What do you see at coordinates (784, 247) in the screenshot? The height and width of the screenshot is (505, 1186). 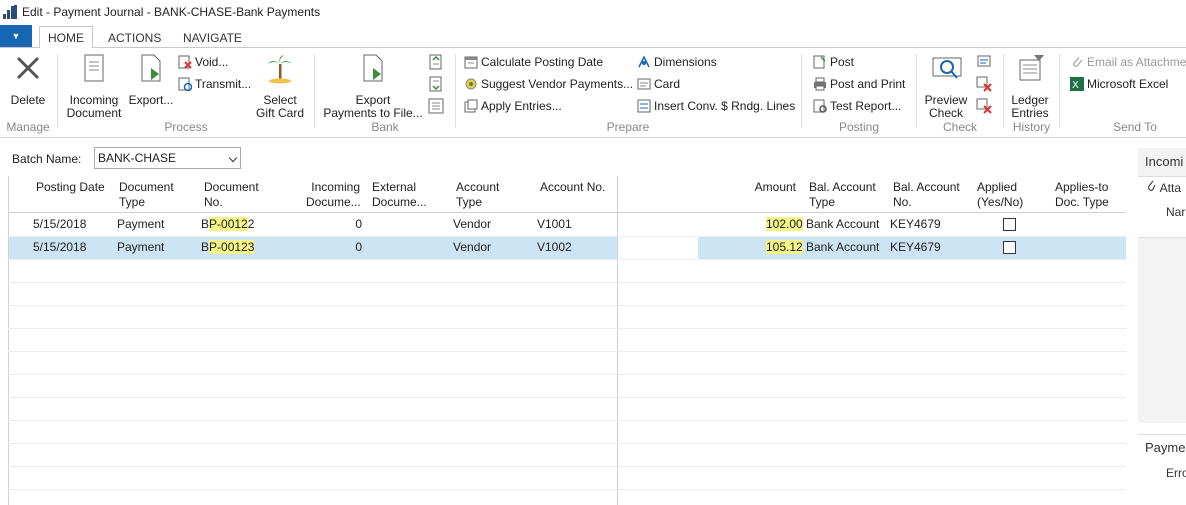 I see `cell-amount: 105.12` at bounding box center [784, 247].